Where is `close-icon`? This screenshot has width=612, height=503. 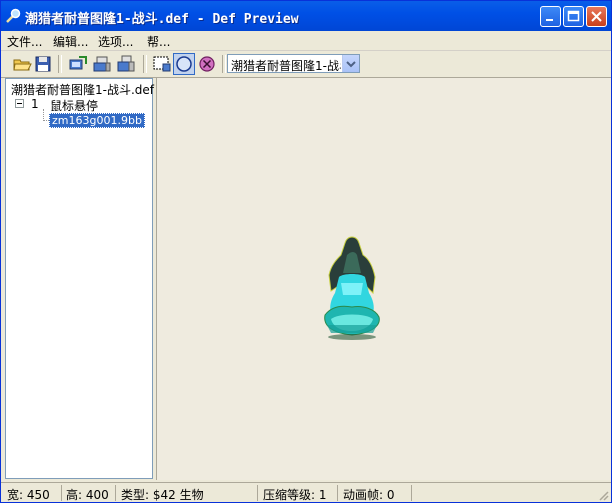 close-icon is located at coordinates (596, 16).